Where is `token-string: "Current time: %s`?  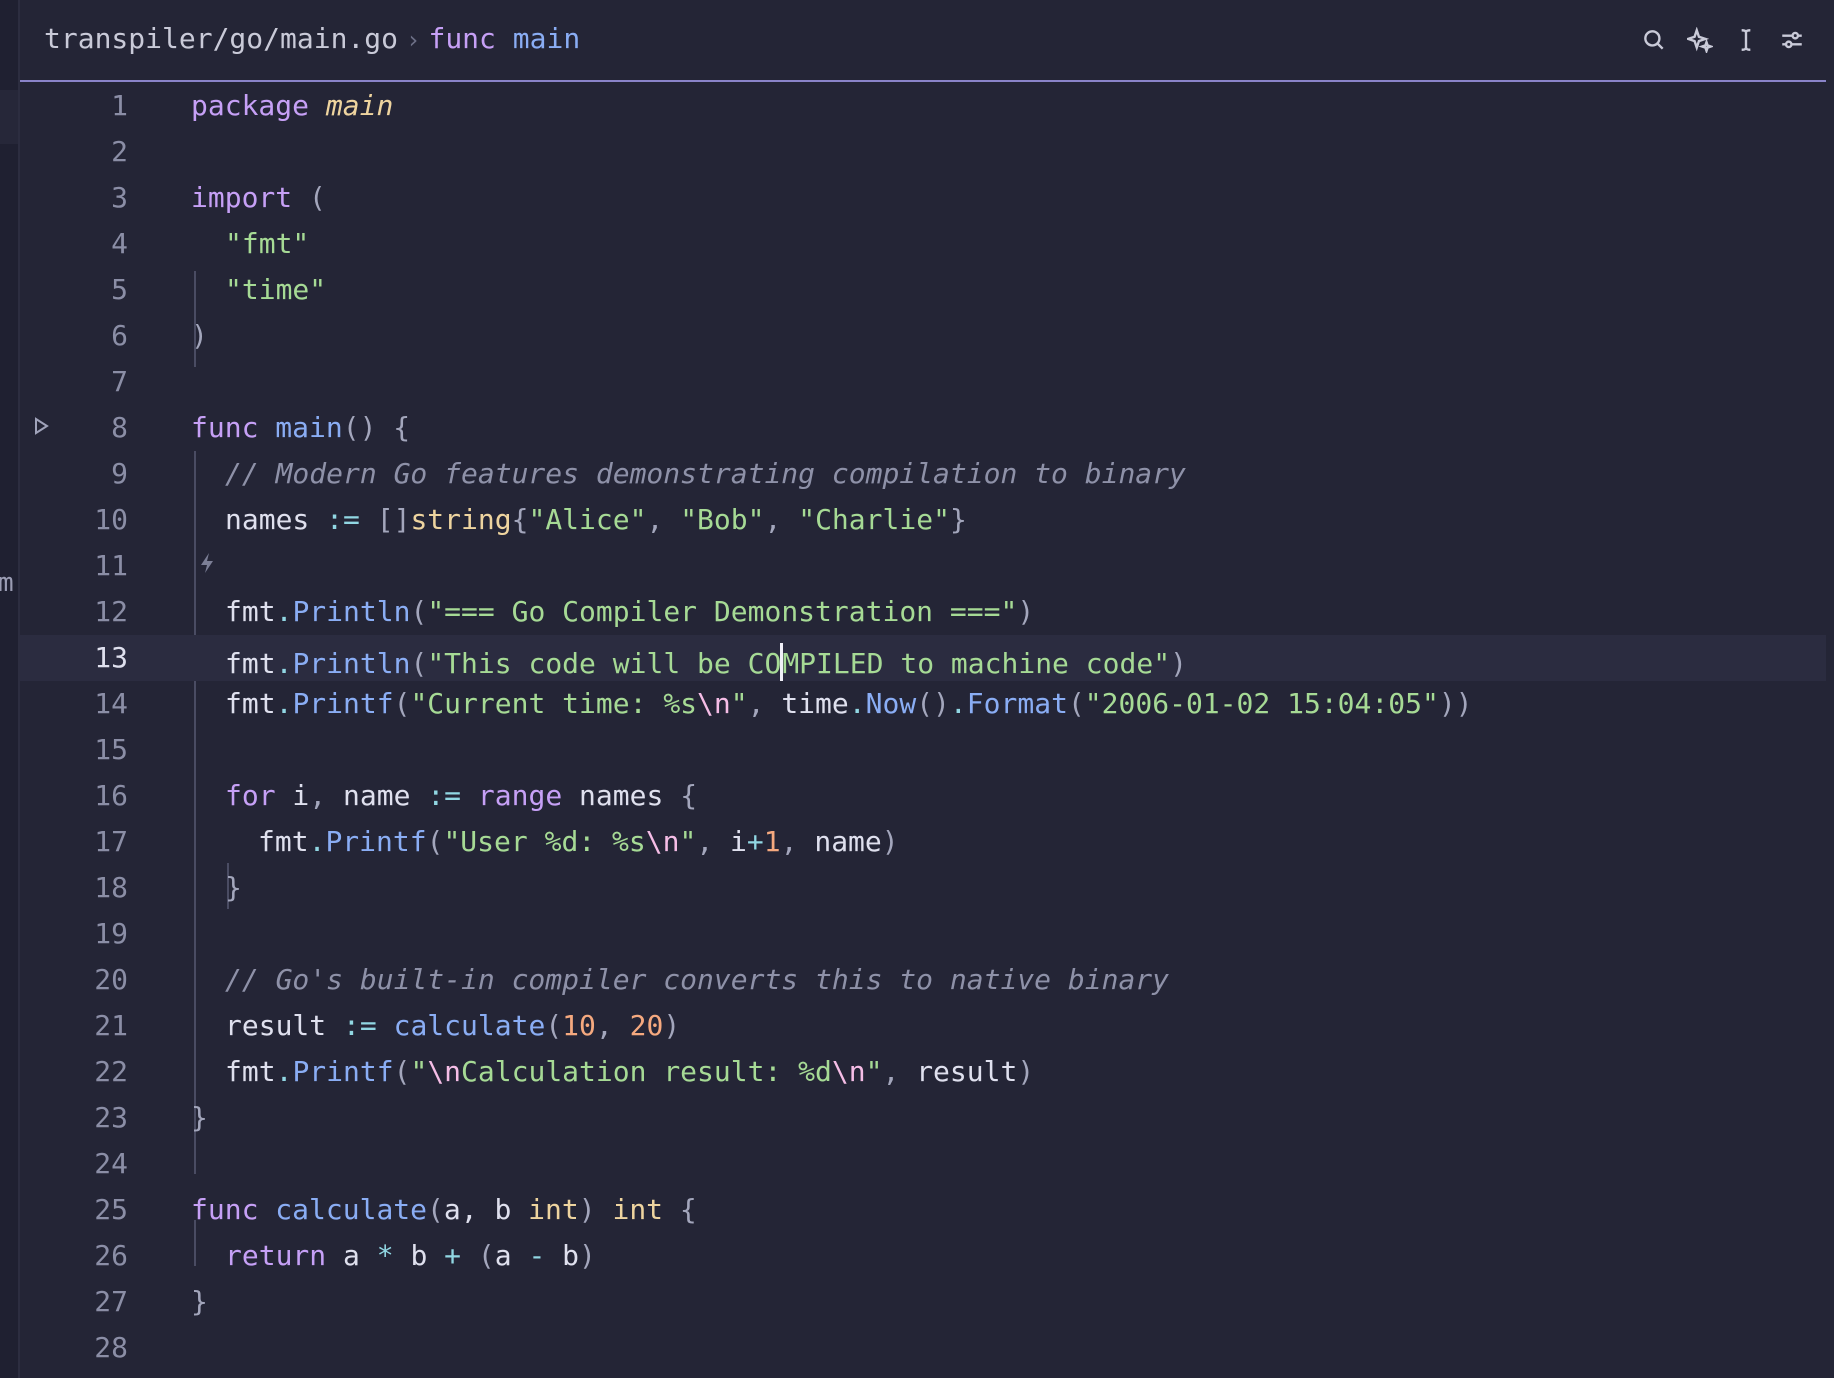
token-string: "Current time: %s is located at coordinates (554, 703).